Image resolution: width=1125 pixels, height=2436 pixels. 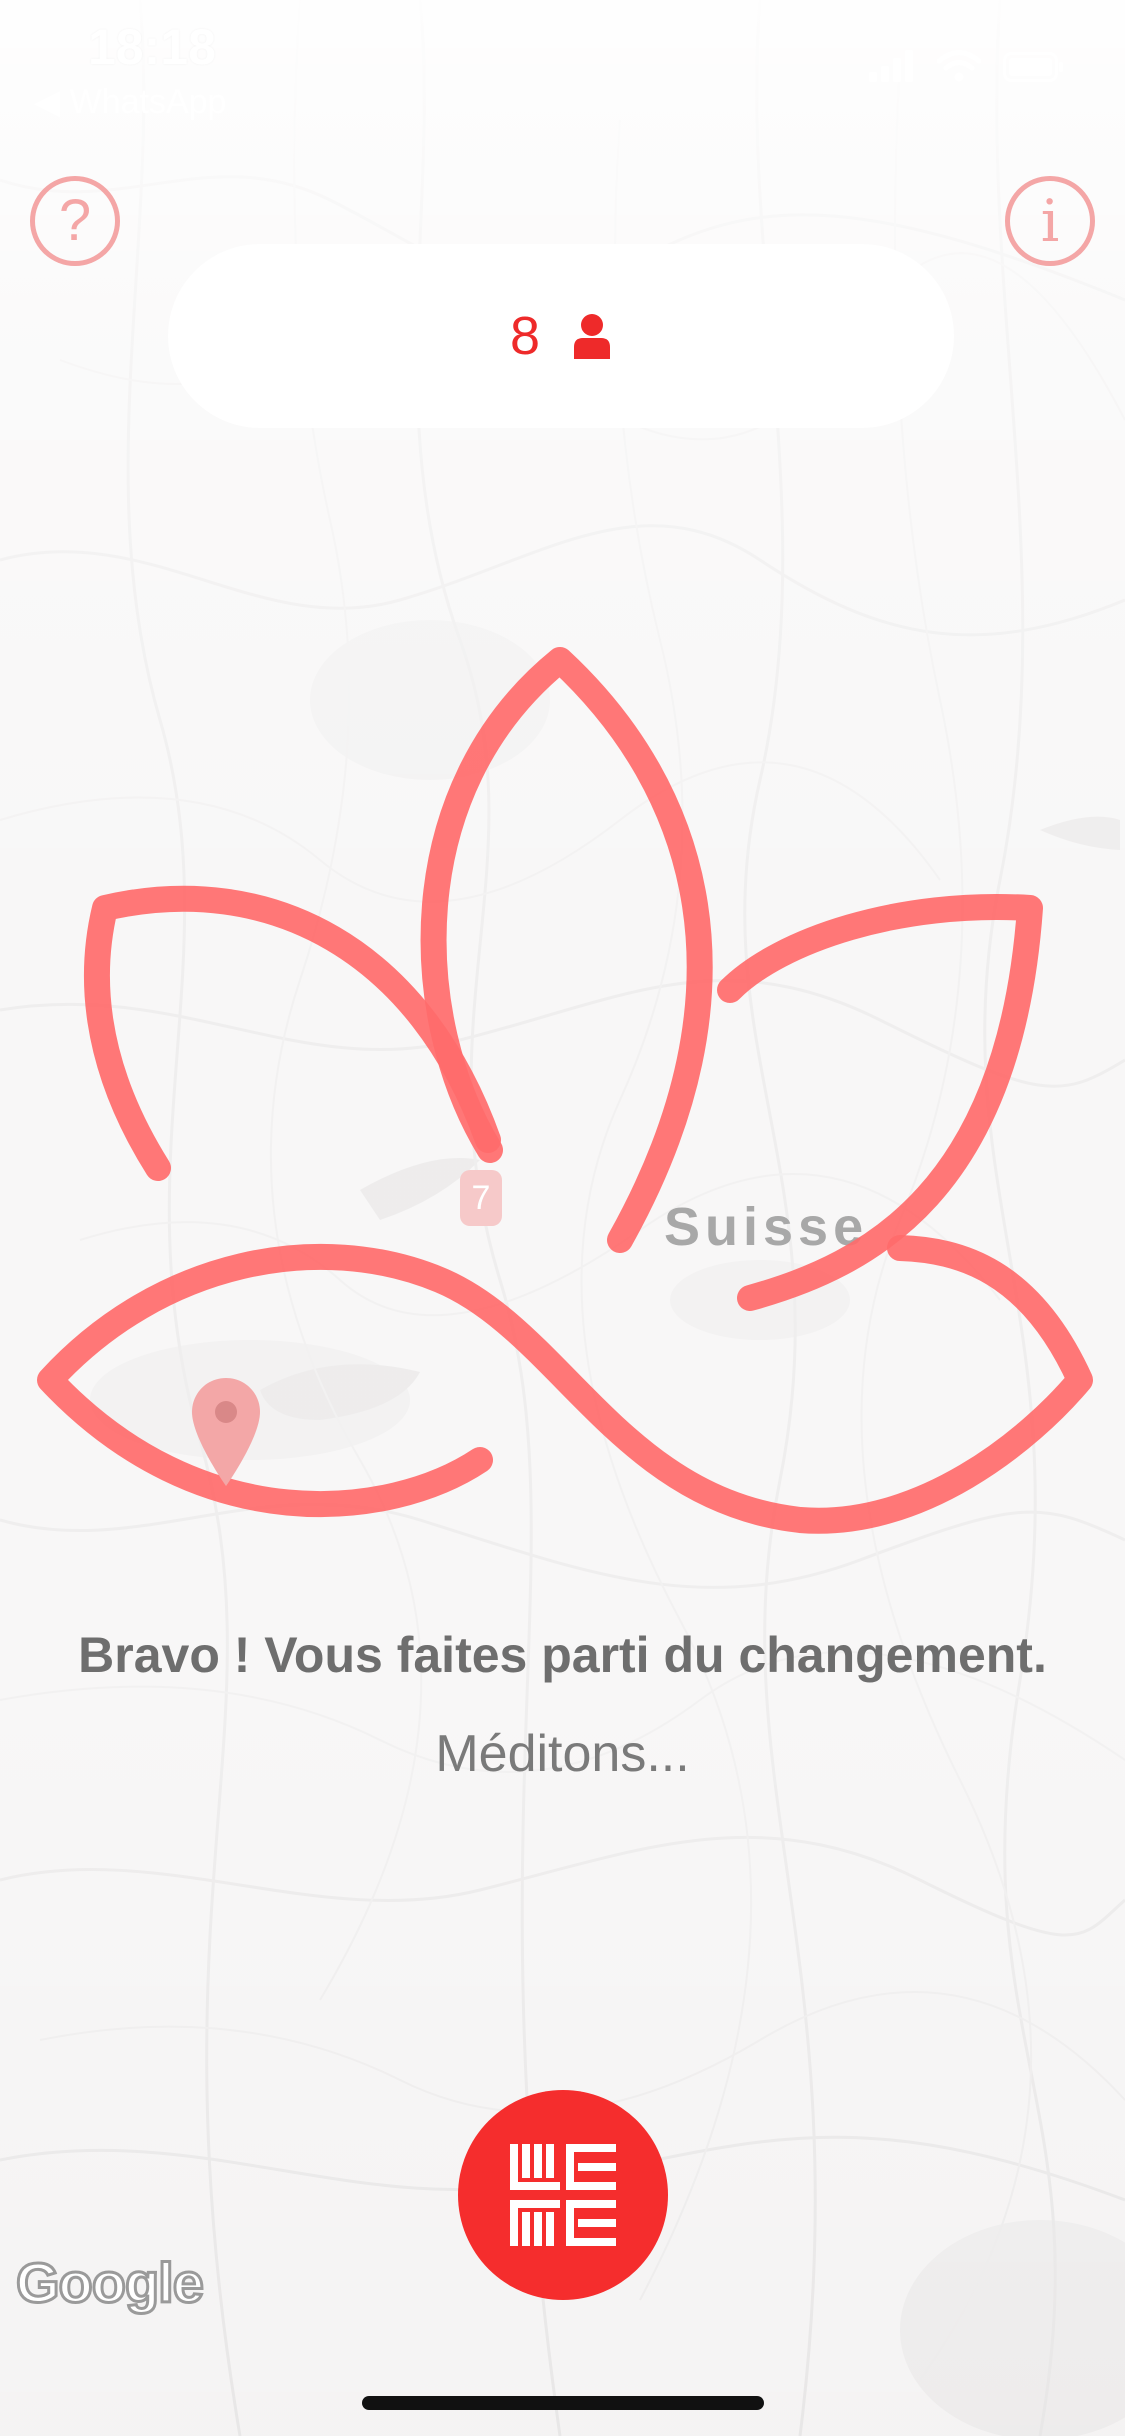 What do you see at coordinates (1033, 67) in the screenshot?
I see `battery-icon` at bounding box center [1033, 67].